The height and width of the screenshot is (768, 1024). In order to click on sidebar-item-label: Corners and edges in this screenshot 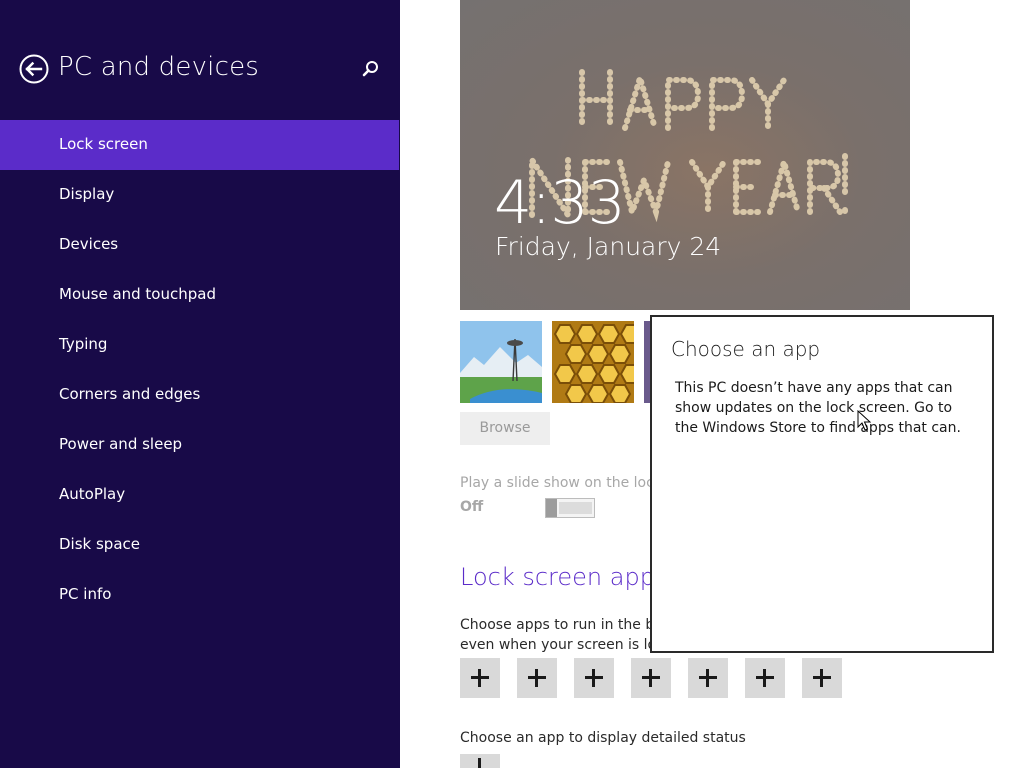, I will do `click(130, 394)`.